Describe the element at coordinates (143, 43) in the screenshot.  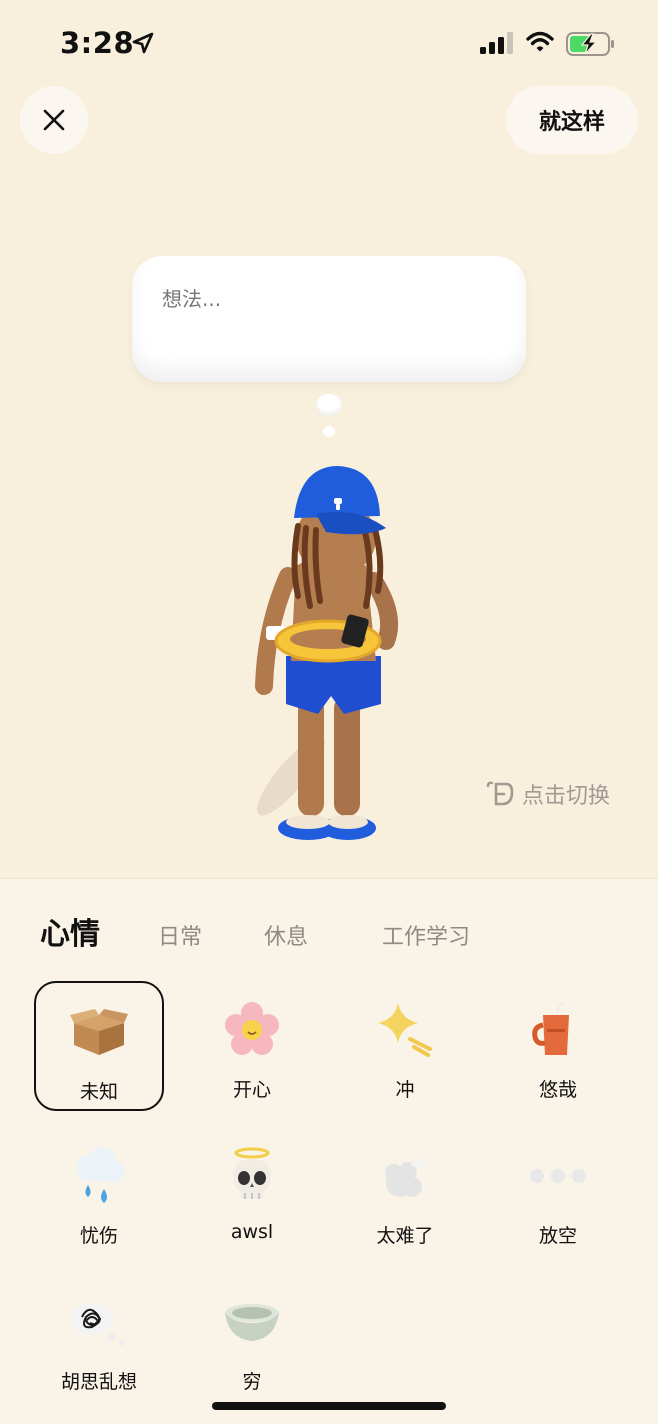
I see `location-arrow-icon` at that location.